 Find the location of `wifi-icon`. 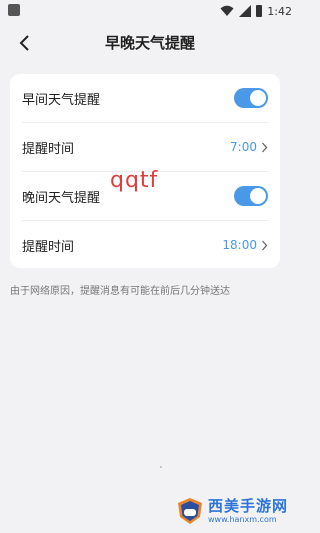

wifi-icon is located at coordinates (227, 10).